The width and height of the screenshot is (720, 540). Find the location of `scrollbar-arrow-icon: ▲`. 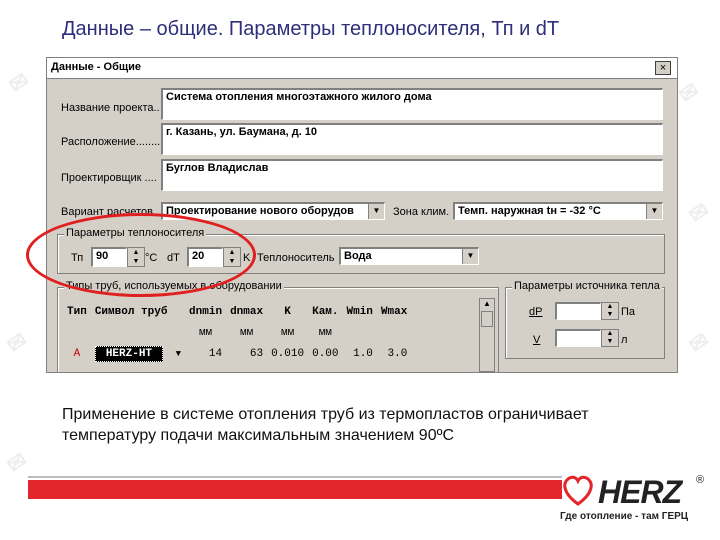

scrollbar-arrow-icon: ▲ is located at coordinates (487, 303).